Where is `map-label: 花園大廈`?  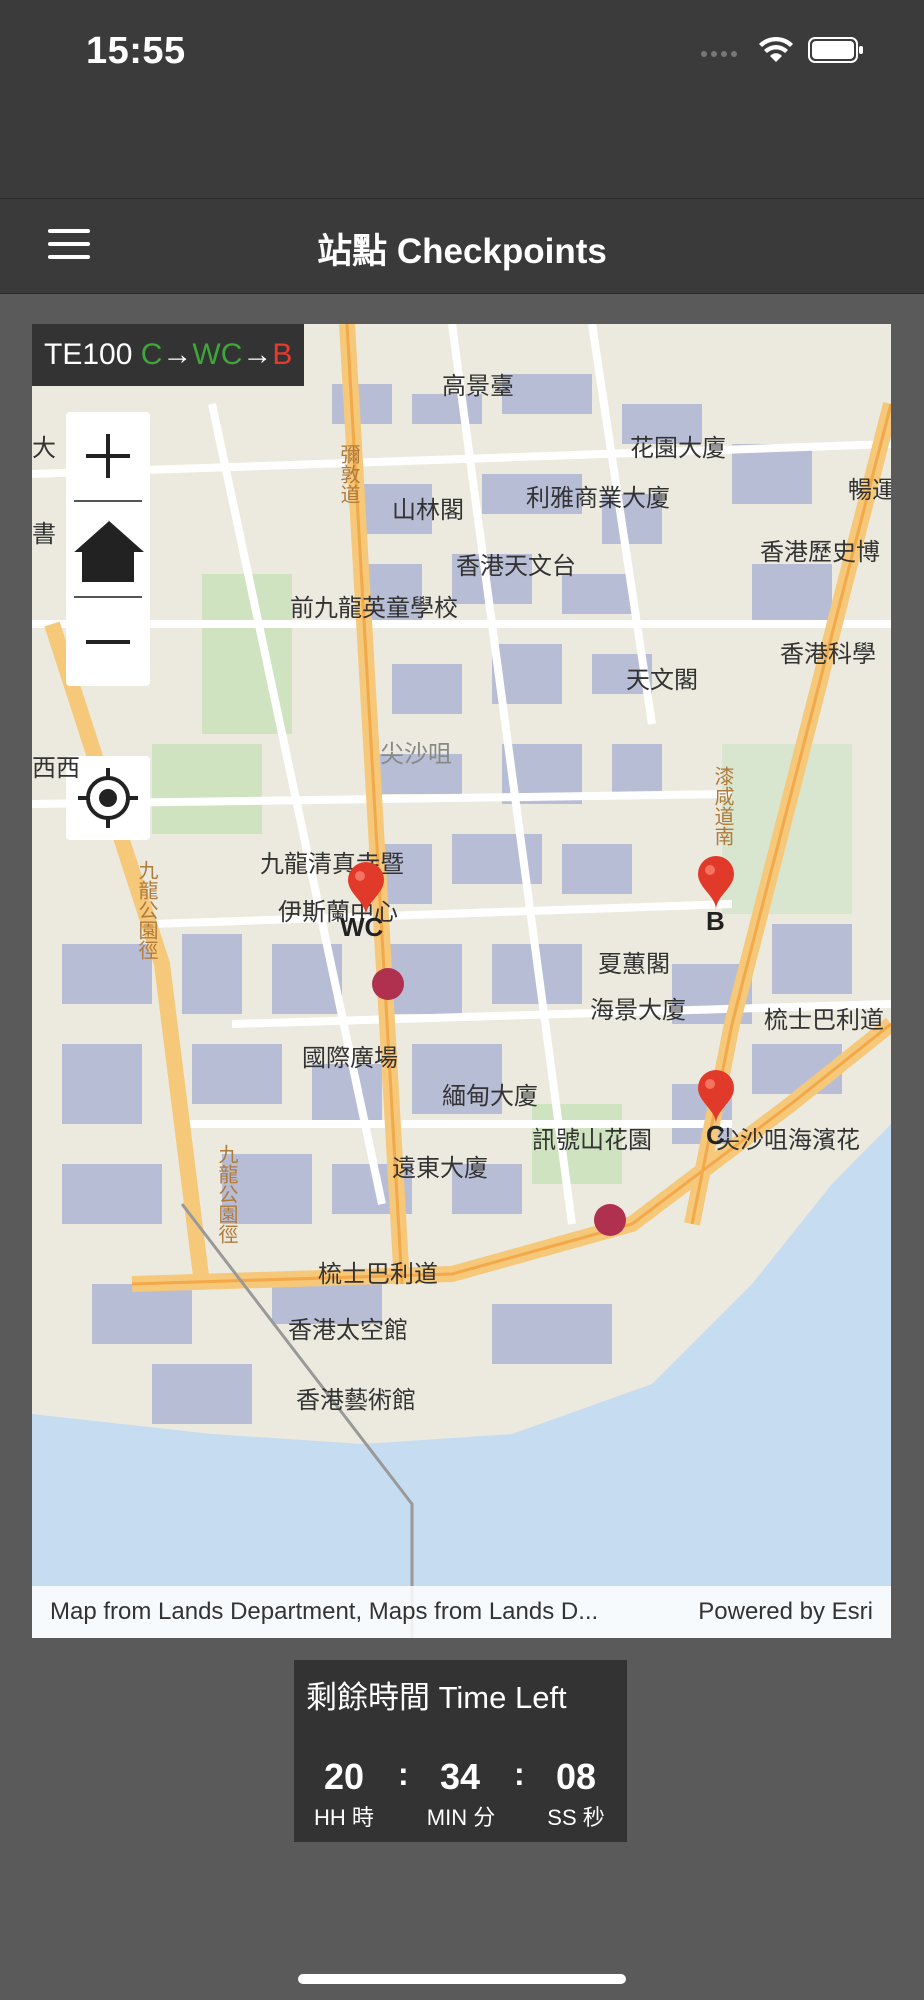
map-label: 花園大廈 is located at coordinates (678, 448).